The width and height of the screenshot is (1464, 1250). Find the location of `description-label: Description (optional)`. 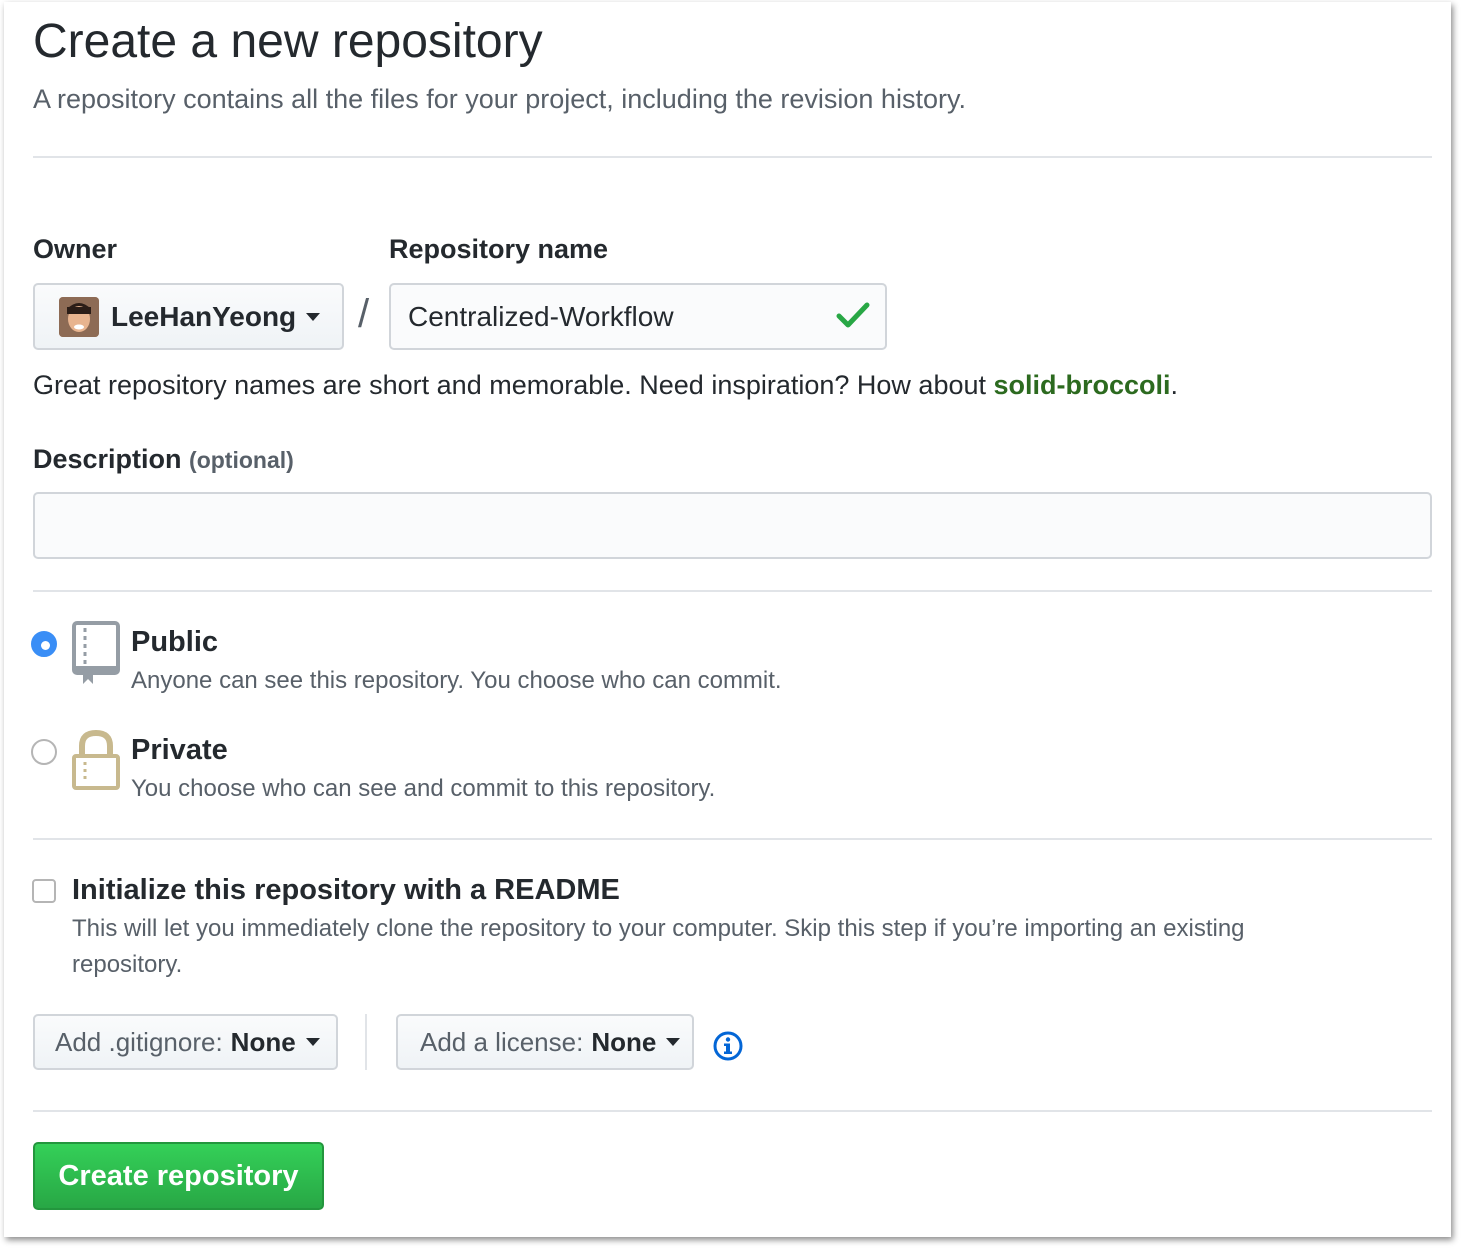

description-label: Description (optional) is located at coordinates (163, 459).